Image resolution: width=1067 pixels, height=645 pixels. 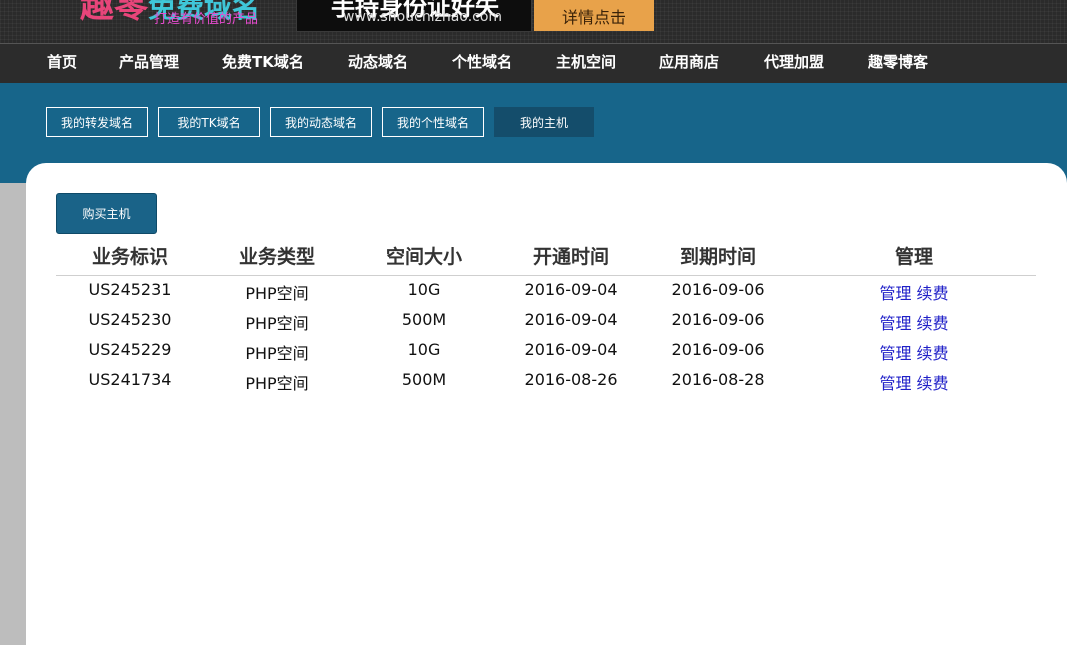 I want to click on col-header-size: 空间大小, so click(x=424, y=257).